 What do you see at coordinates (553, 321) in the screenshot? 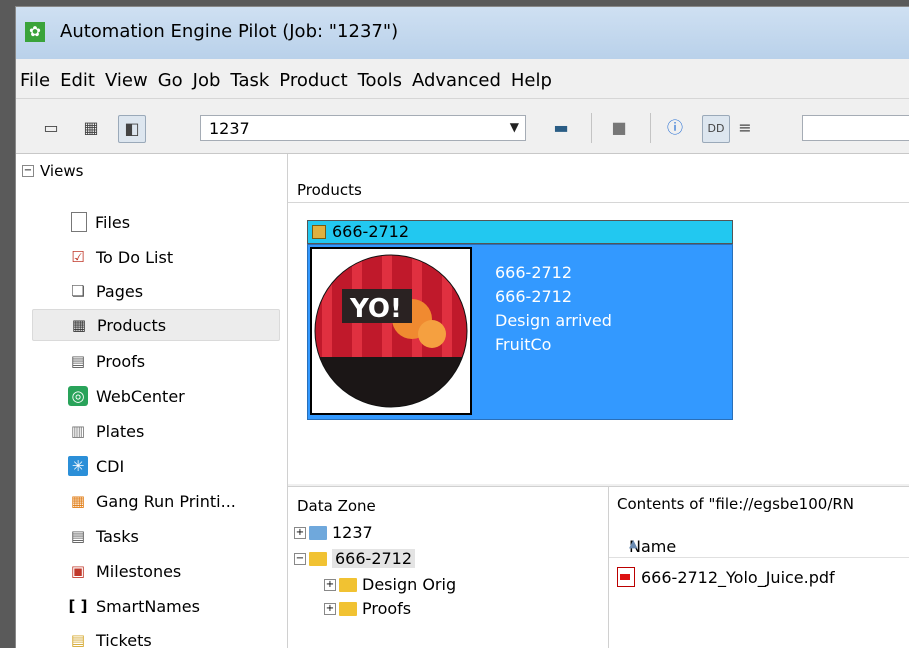
I see `product-status: Design arrived` at bounding box center [553, 321].